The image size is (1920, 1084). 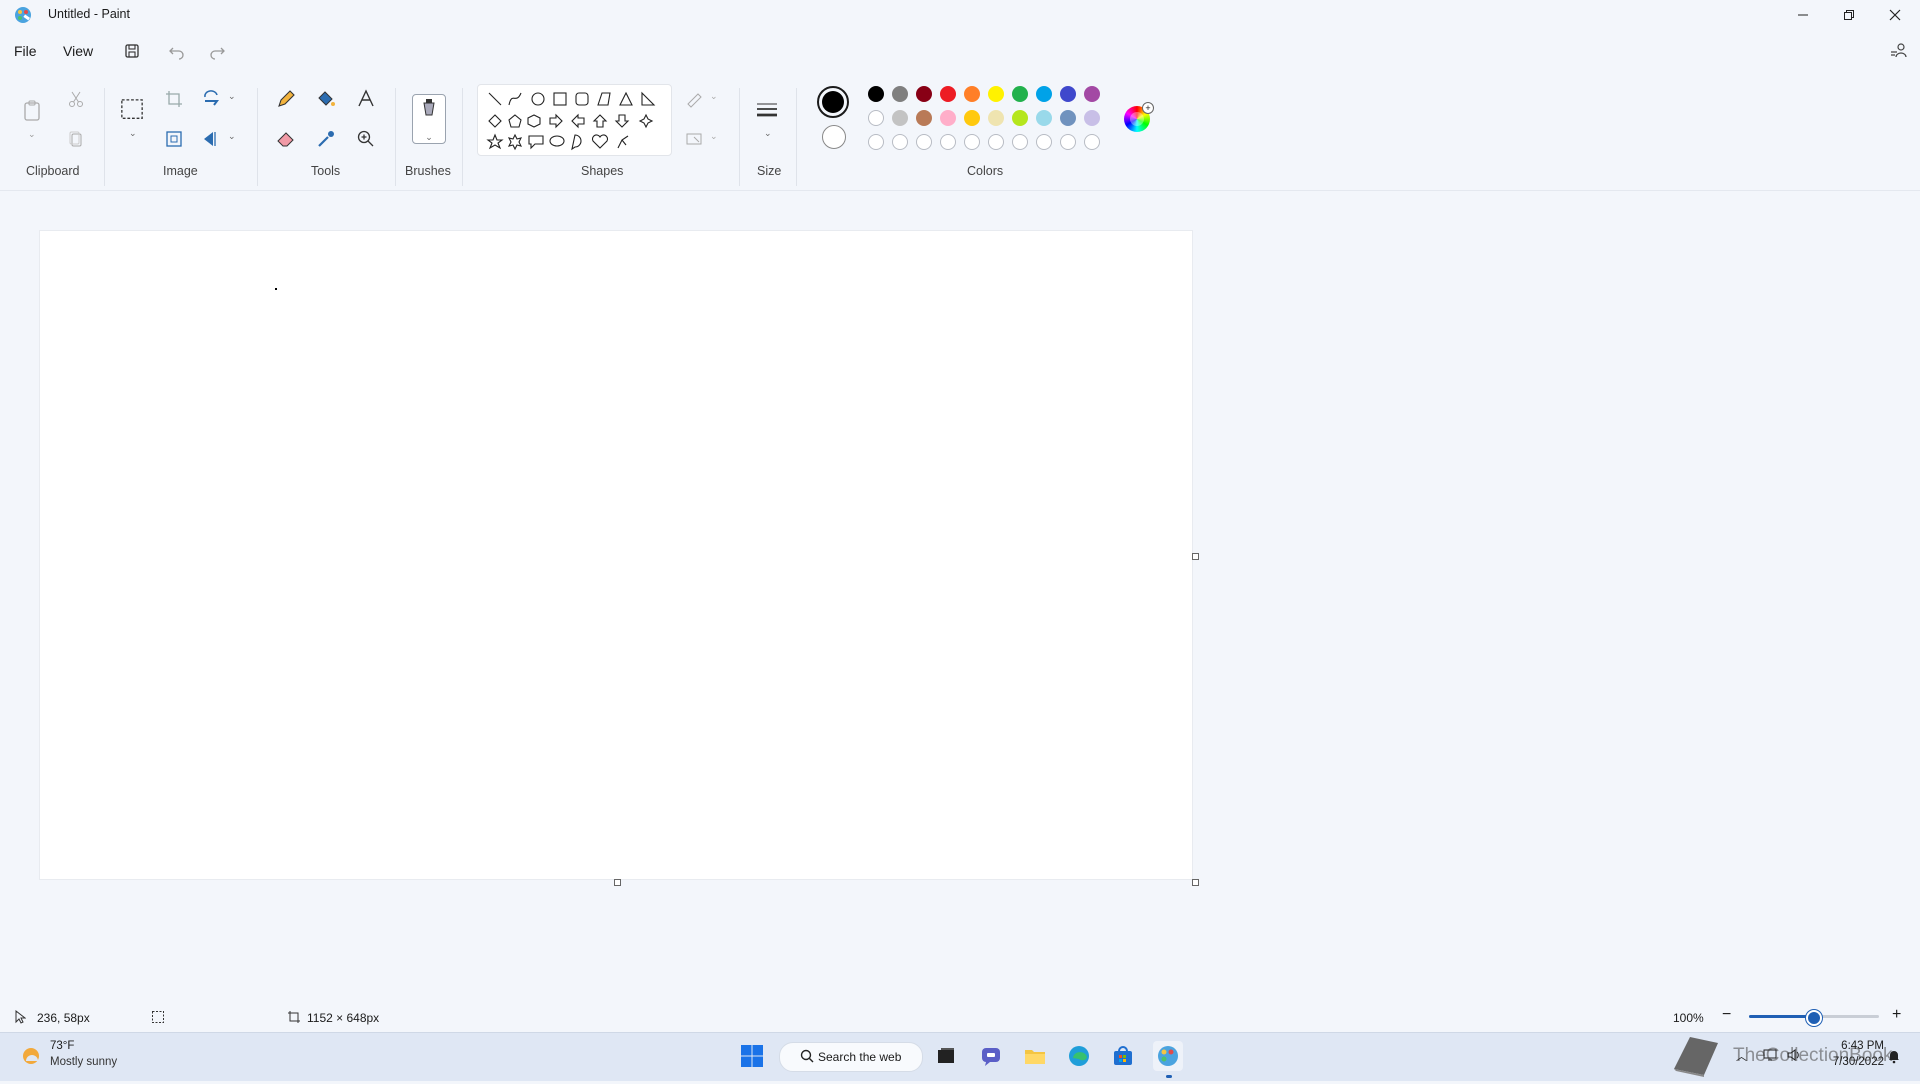 I want to click on pencil-button, so click(x=286, y=99).